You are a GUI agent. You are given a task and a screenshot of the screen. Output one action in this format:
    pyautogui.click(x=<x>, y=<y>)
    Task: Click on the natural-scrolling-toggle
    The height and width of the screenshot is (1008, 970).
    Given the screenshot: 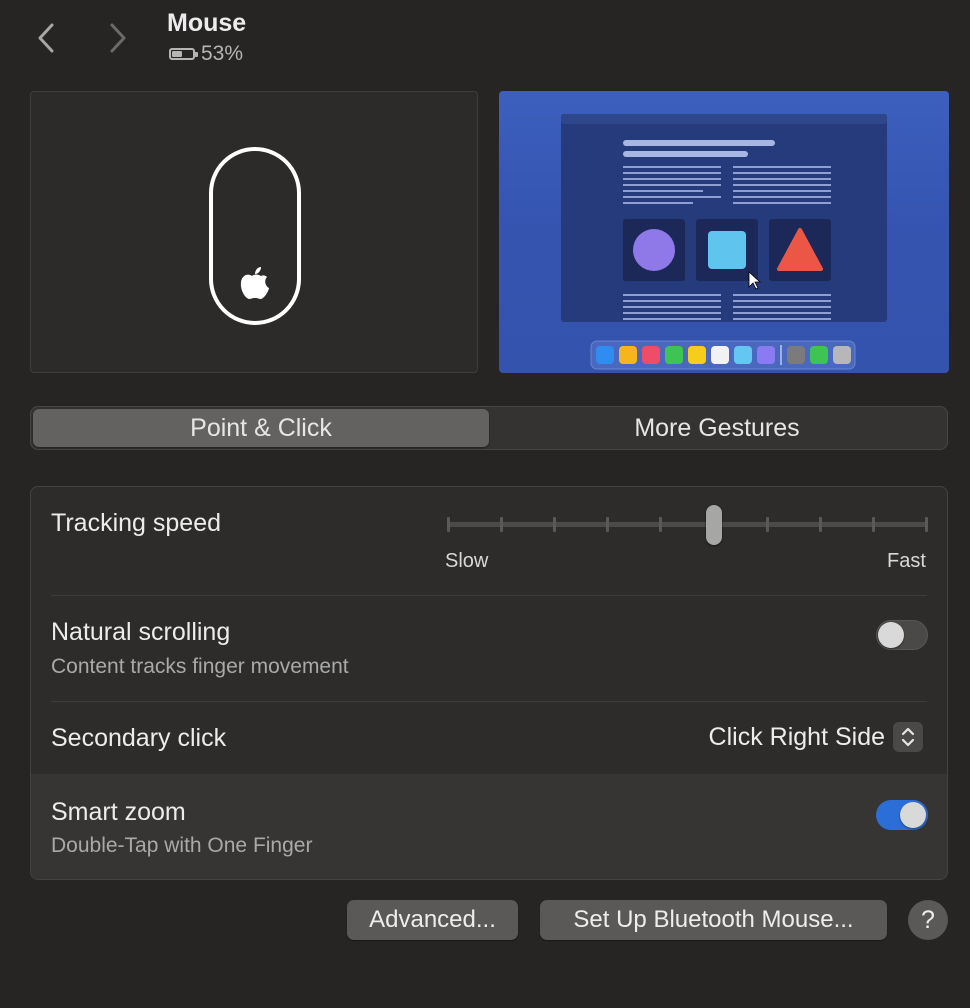 What is the action you would take?
    pyautogui.click(x=902, y=635)
    